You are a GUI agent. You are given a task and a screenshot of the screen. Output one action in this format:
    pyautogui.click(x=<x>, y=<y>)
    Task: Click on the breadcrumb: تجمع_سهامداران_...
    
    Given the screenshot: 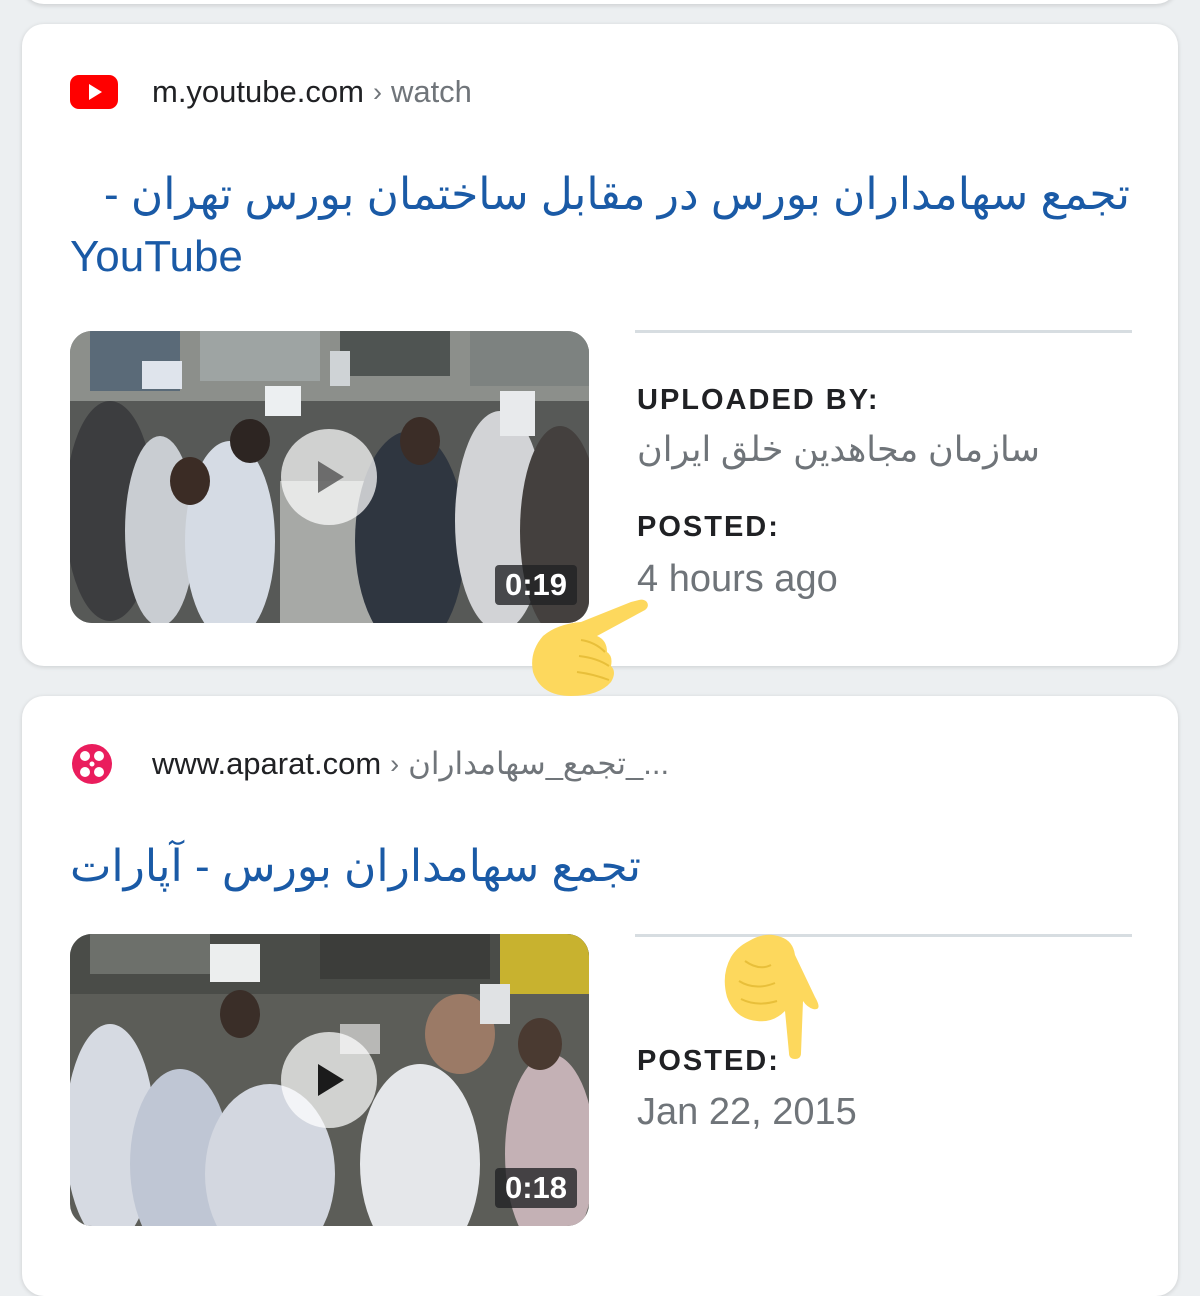 What is the action you would take?
    pyautogui.click(x=539, y=763)
    